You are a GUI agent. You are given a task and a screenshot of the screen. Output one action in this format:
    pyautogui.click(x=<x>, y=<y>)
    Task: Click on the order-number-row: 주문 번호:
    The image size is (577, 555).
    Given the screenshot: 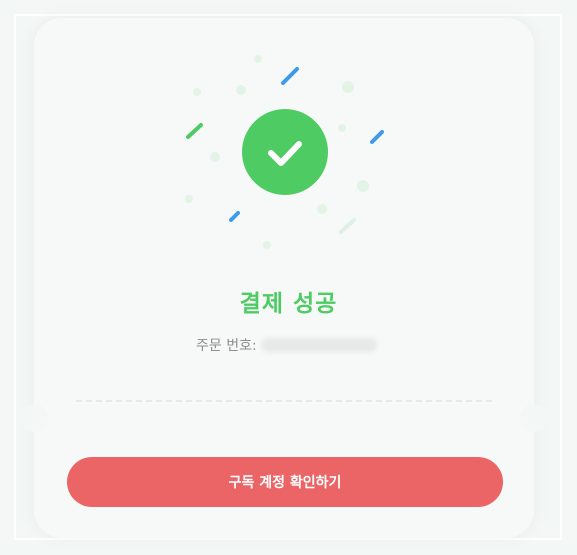 What is the action you would take?
    pyautogui.click(x=286, y=345)
    